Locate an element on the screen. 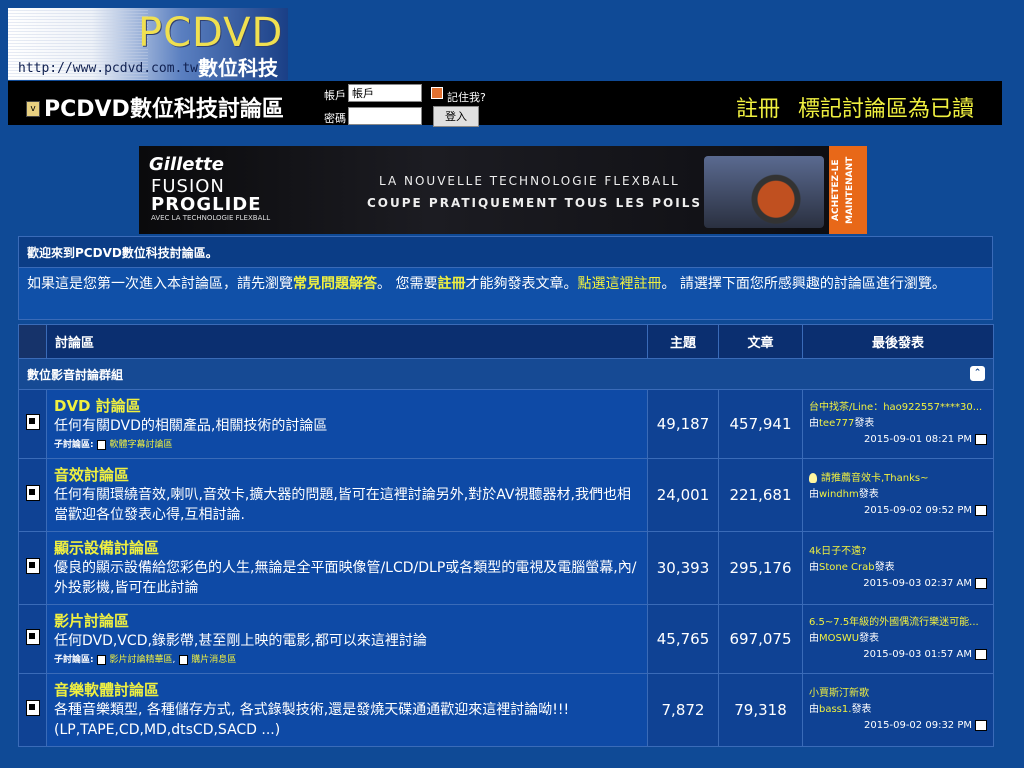  ad-cta-text: ACHETEZ-LE MAINTENANT is located at coordinates (848, 190).